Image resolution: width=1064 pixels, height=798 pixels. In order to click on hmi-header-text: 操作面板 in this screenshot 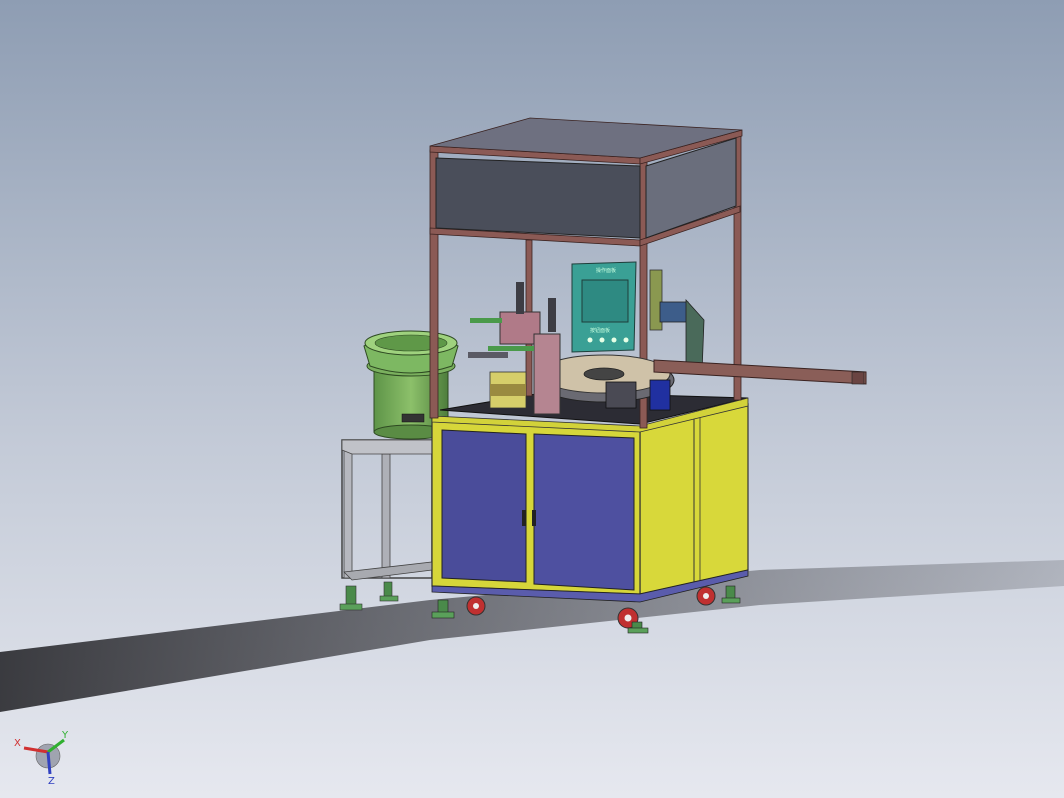, I will do `click(606, 270)`.